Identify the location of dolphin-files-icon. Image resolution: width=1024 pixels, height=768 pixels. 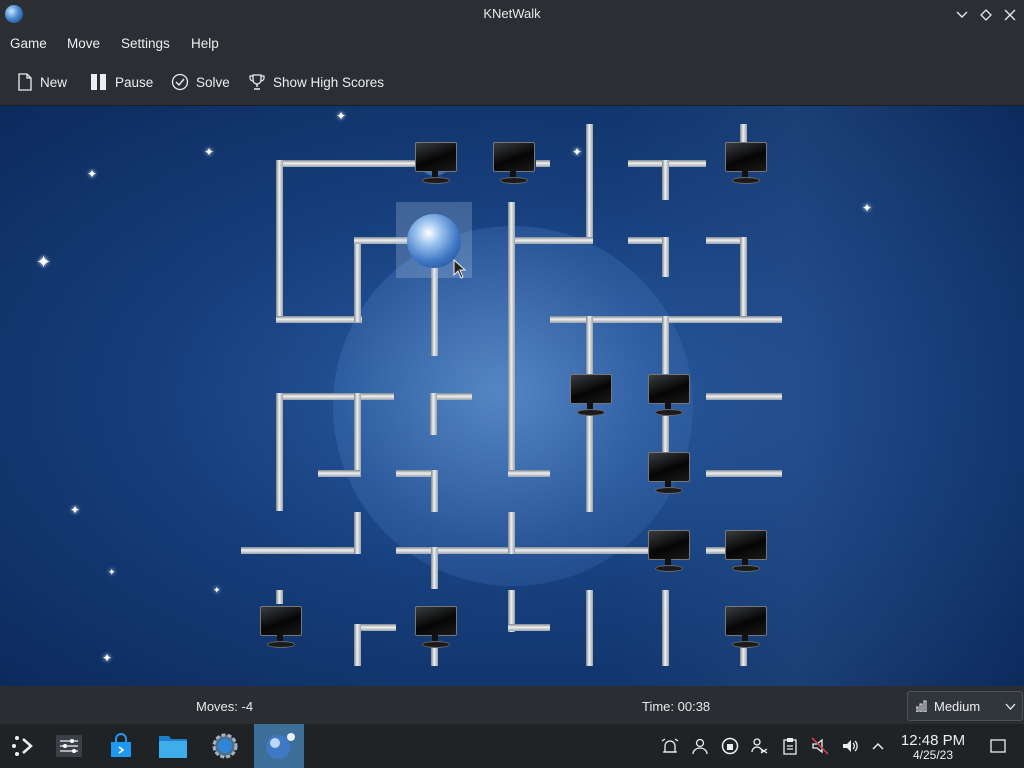
(173, 747).